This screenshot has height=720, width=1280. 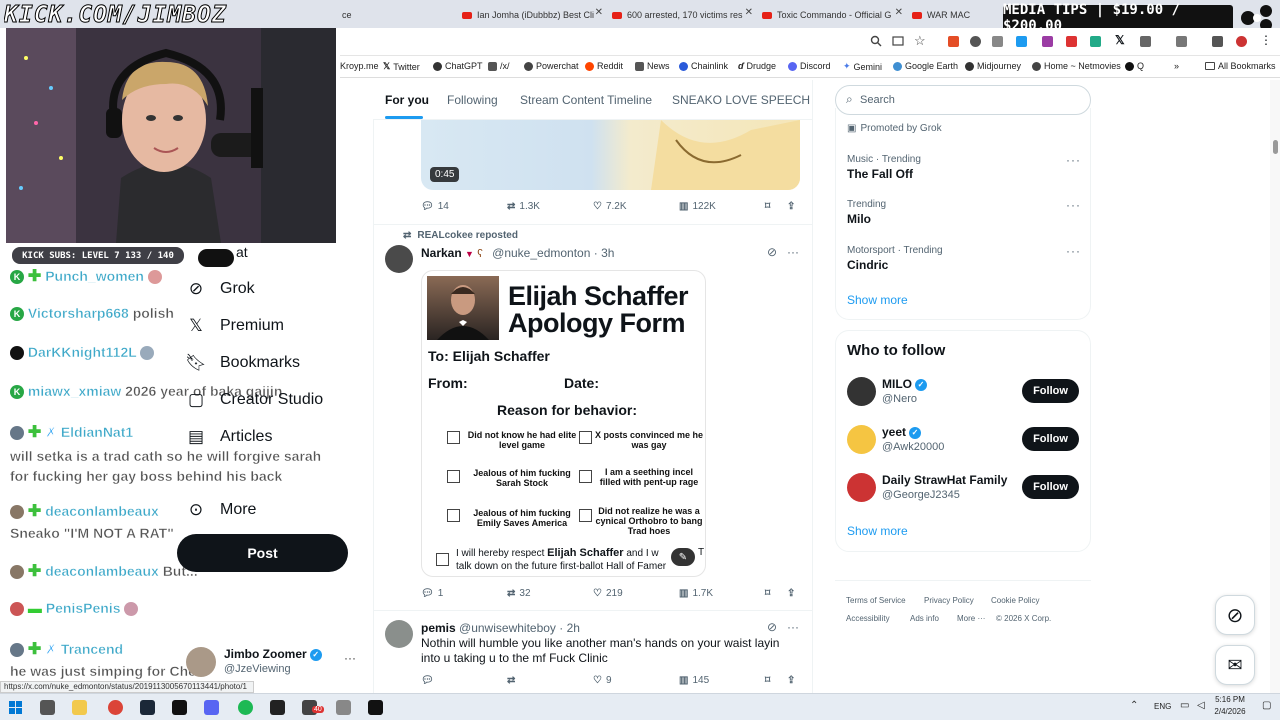 I want to click on views-button: ▥ 122K, so click(x=697, y=206).